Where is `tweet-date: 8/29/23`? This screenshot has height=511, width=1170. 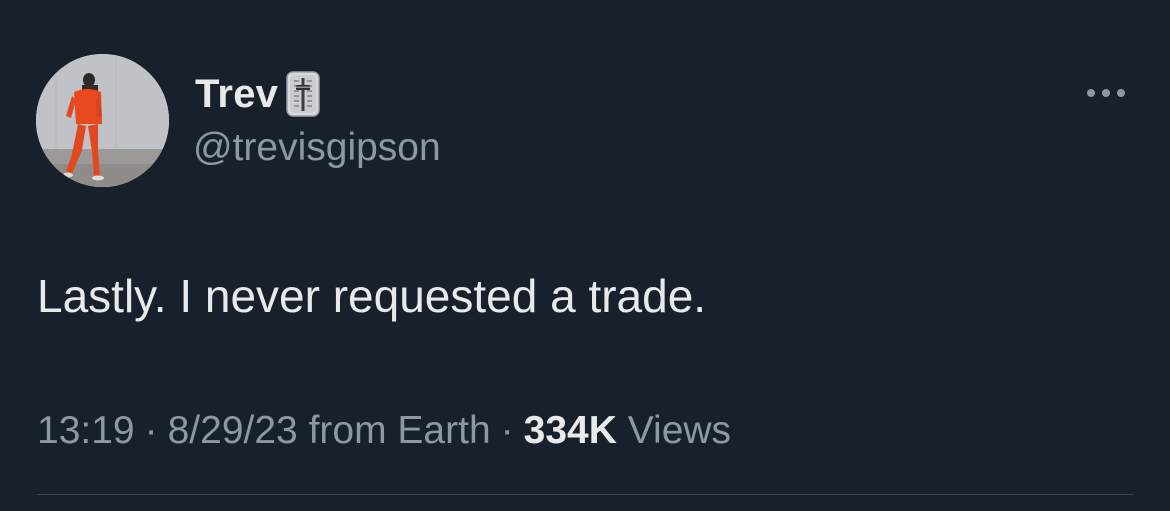
tweet-date: 8/29/23 is located at coordinates (233, 430).